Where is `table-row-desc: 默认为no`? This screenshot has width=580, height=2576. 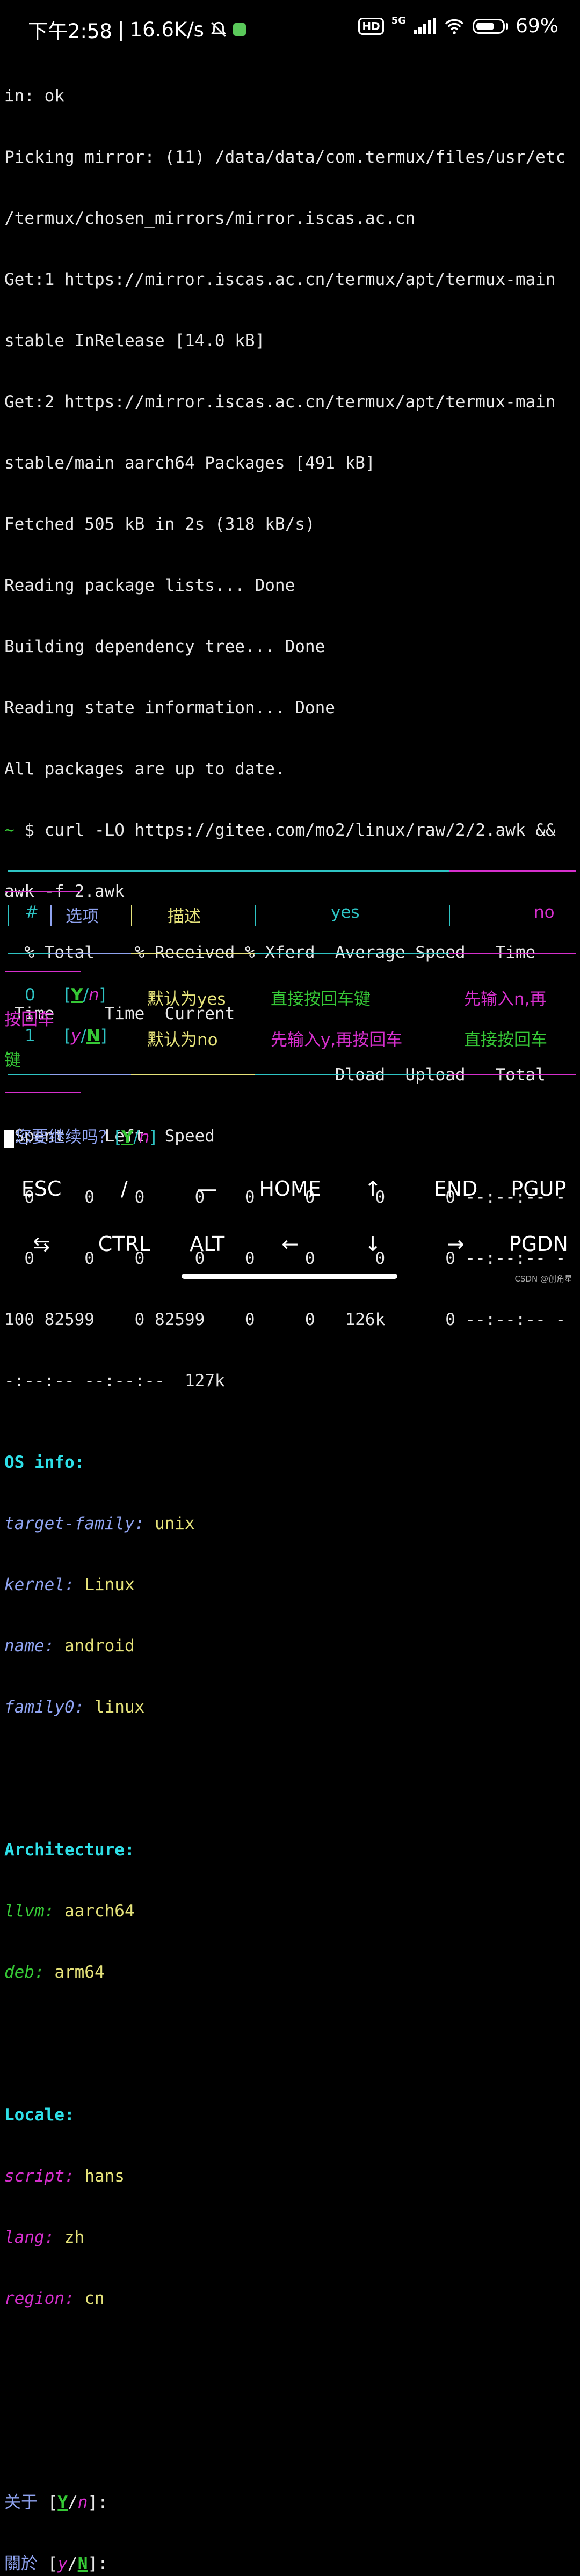
table-row-desc: 默认为no is located at coordinates (183, 1040).